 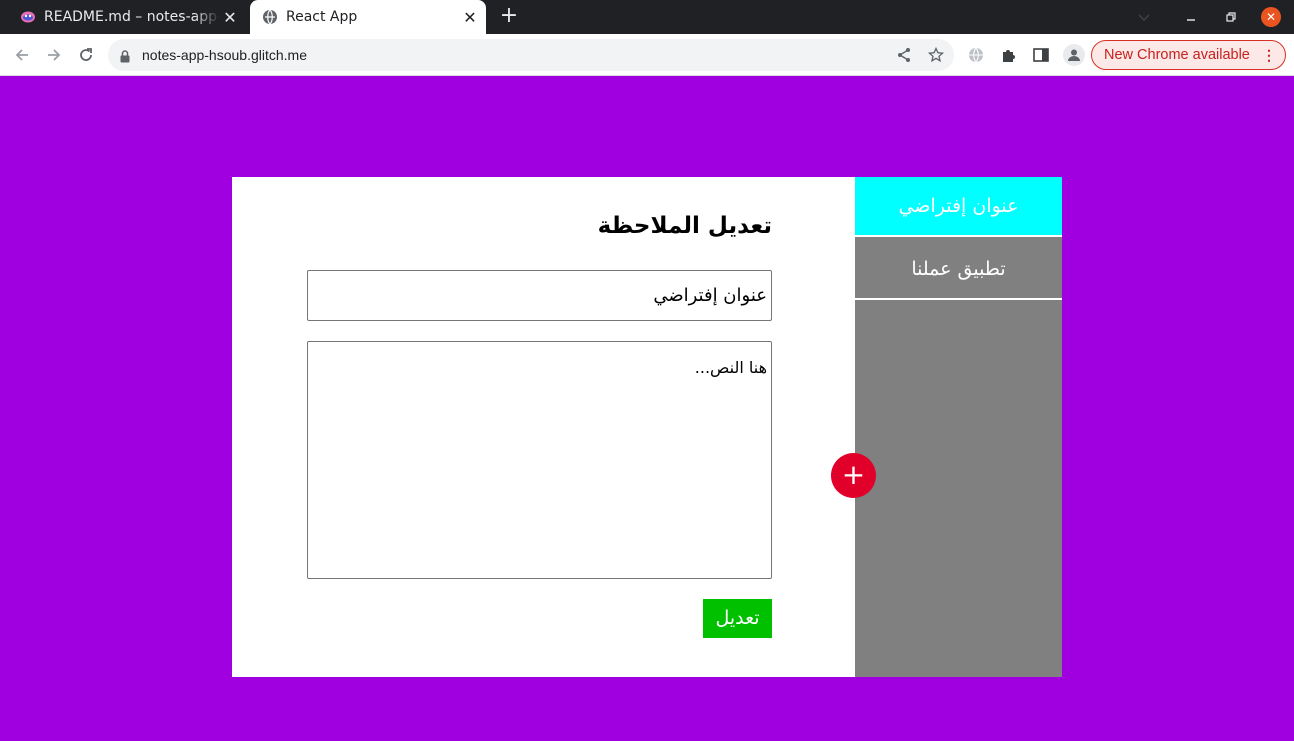 What do you see at coordinates (976, 55) in the screenshot?
I see `translate-icon` at bounding box center [976, 55].